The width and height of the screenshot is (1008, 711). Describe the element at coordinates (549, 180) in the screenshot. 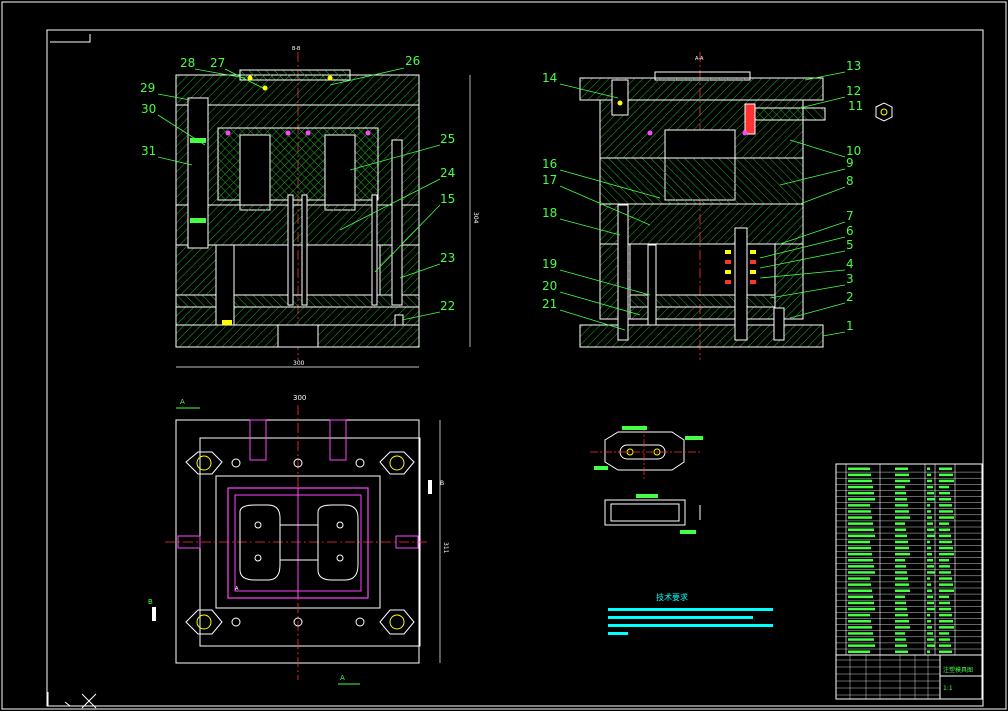

I see `side-label-17: 17` at that location.